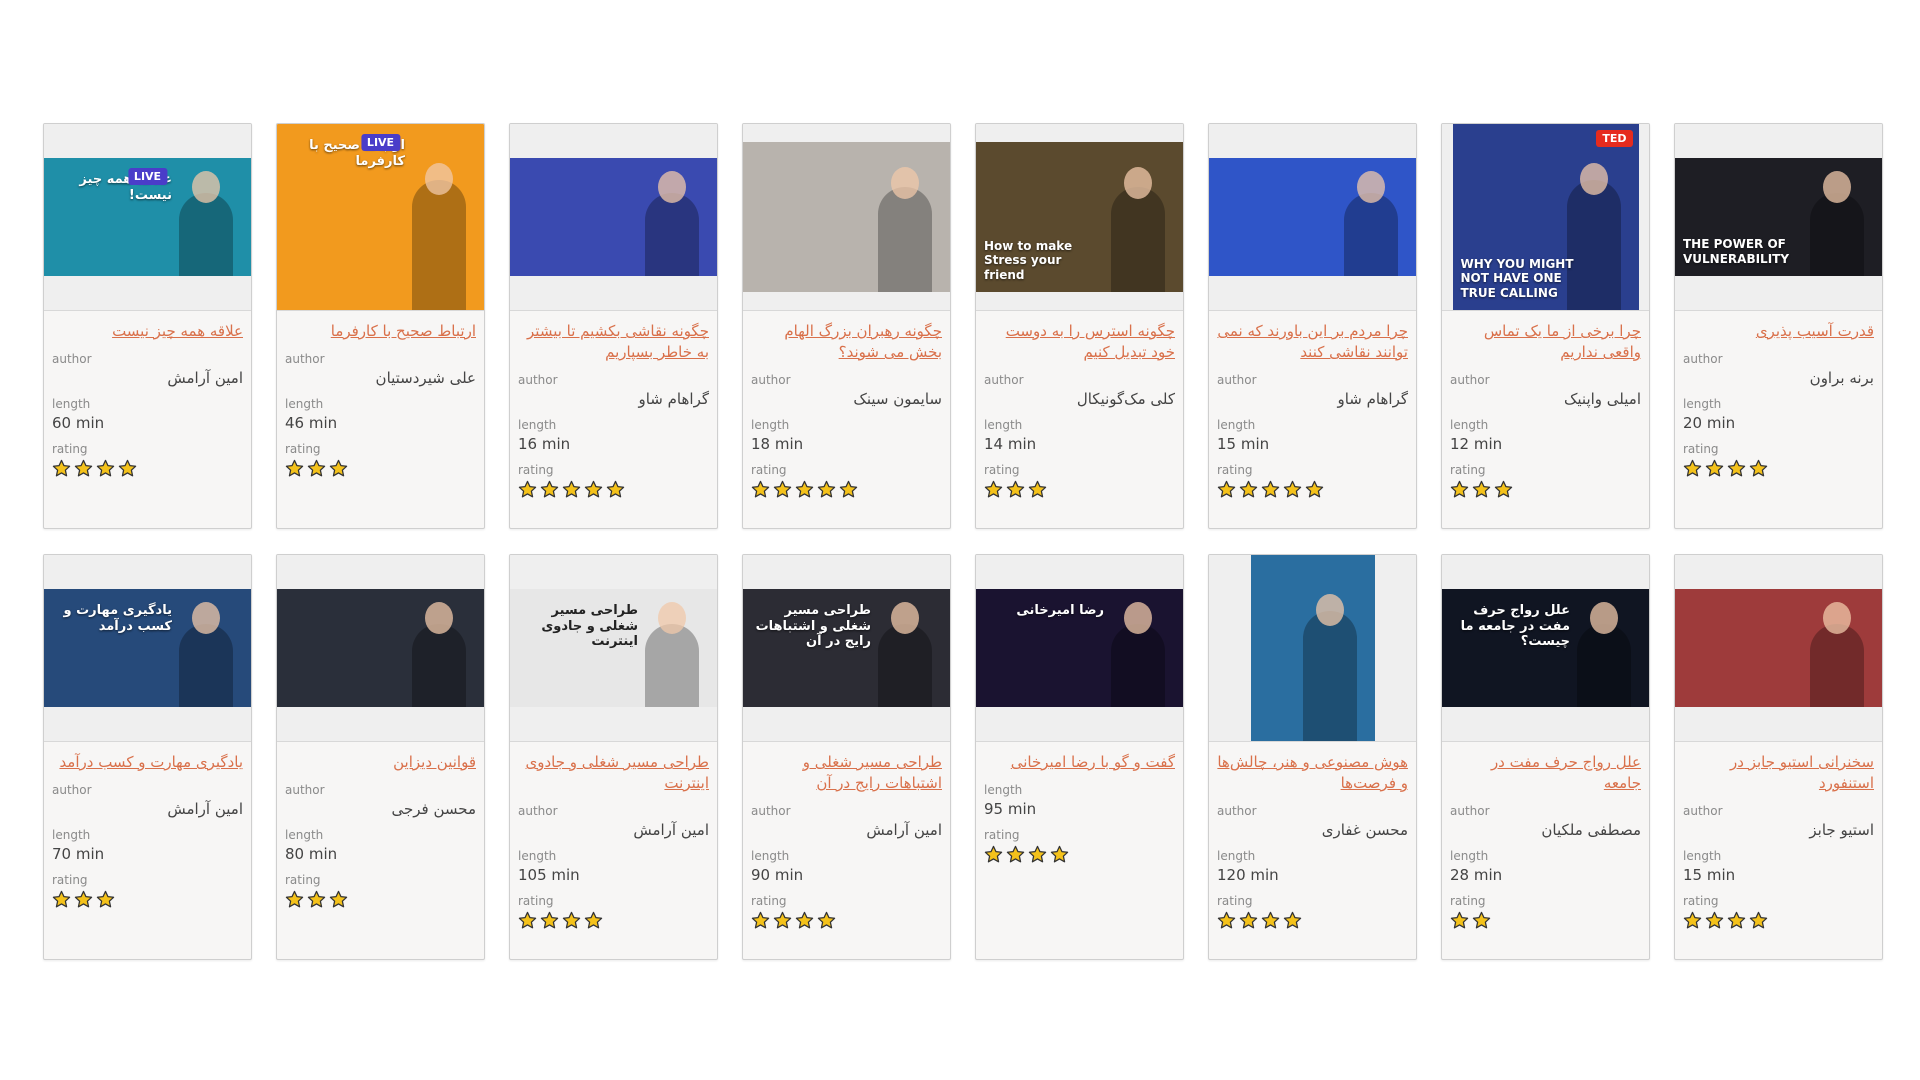  What do you see at coordinates (147, 217) in the screenshot?
I see `thumbnail-image: علاقه همه چیز نیست! LIVE` at bounding box center [147, 217].